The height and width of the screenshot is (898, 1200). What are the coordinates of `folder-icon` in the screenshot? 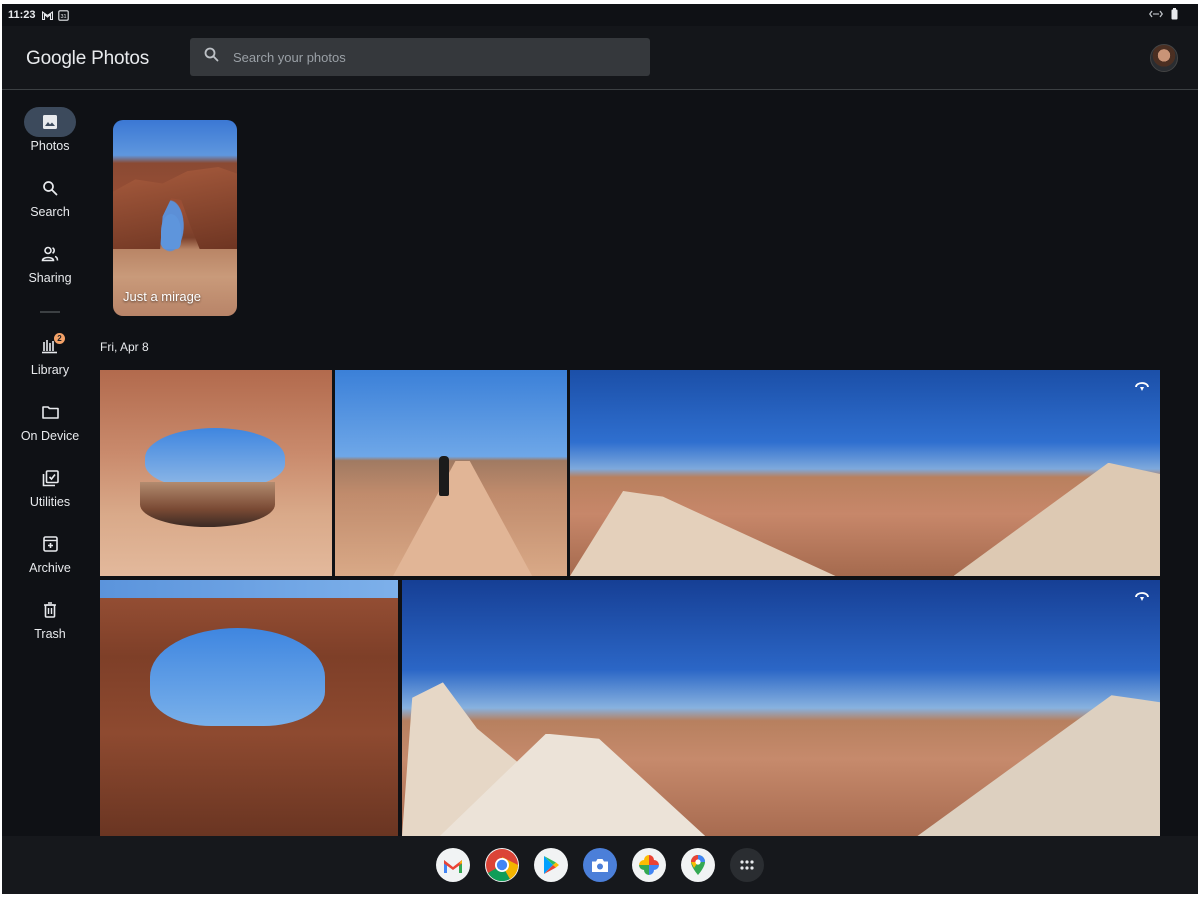 It's located at (50, 412).